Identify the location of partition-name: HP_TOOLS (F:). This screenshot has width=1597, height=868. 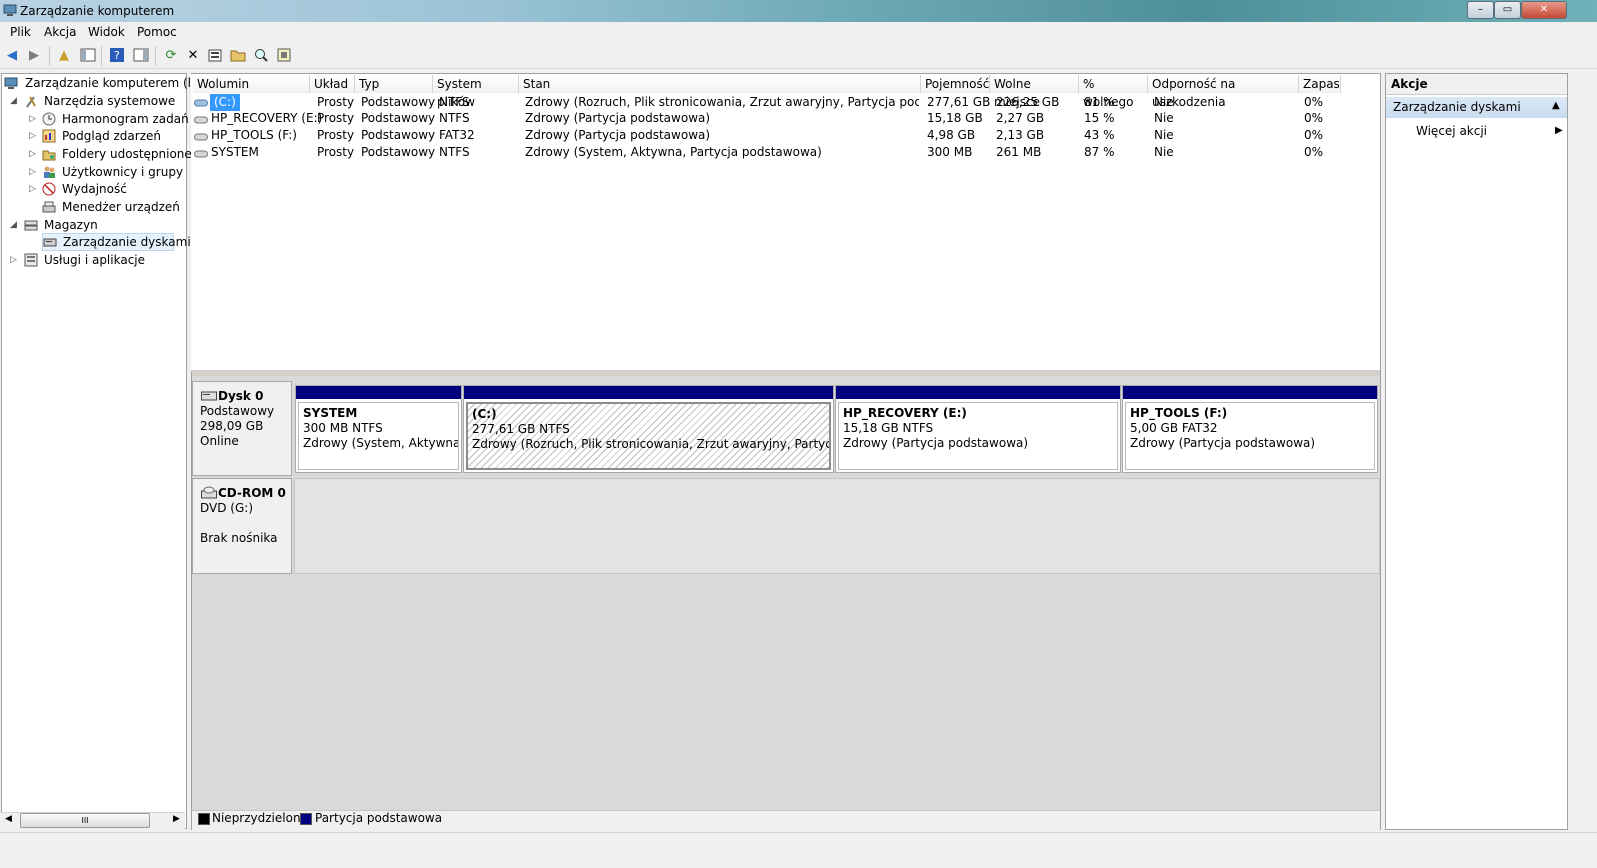
(1179, 413).